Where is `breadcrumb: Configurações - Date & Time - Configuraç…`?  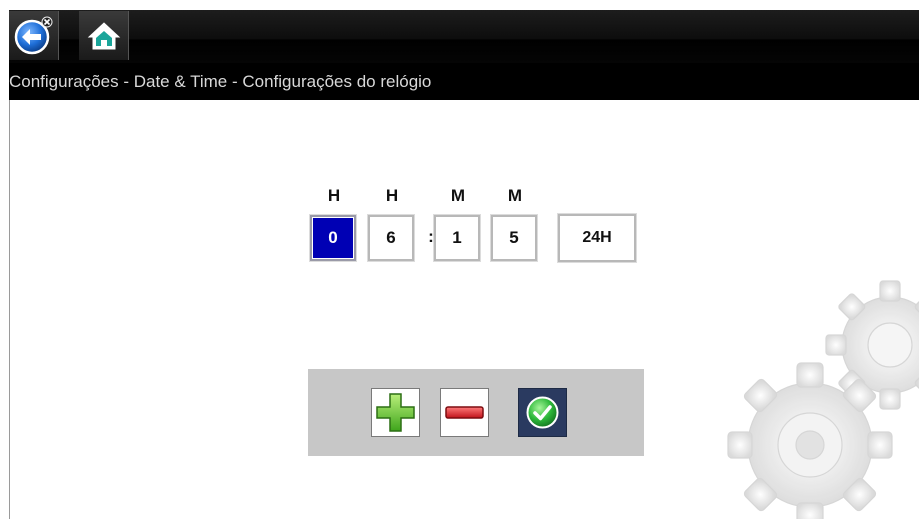 breadcrumb: Configurações - Date & Time - Configuraç… is located at coordinates (464, 81).